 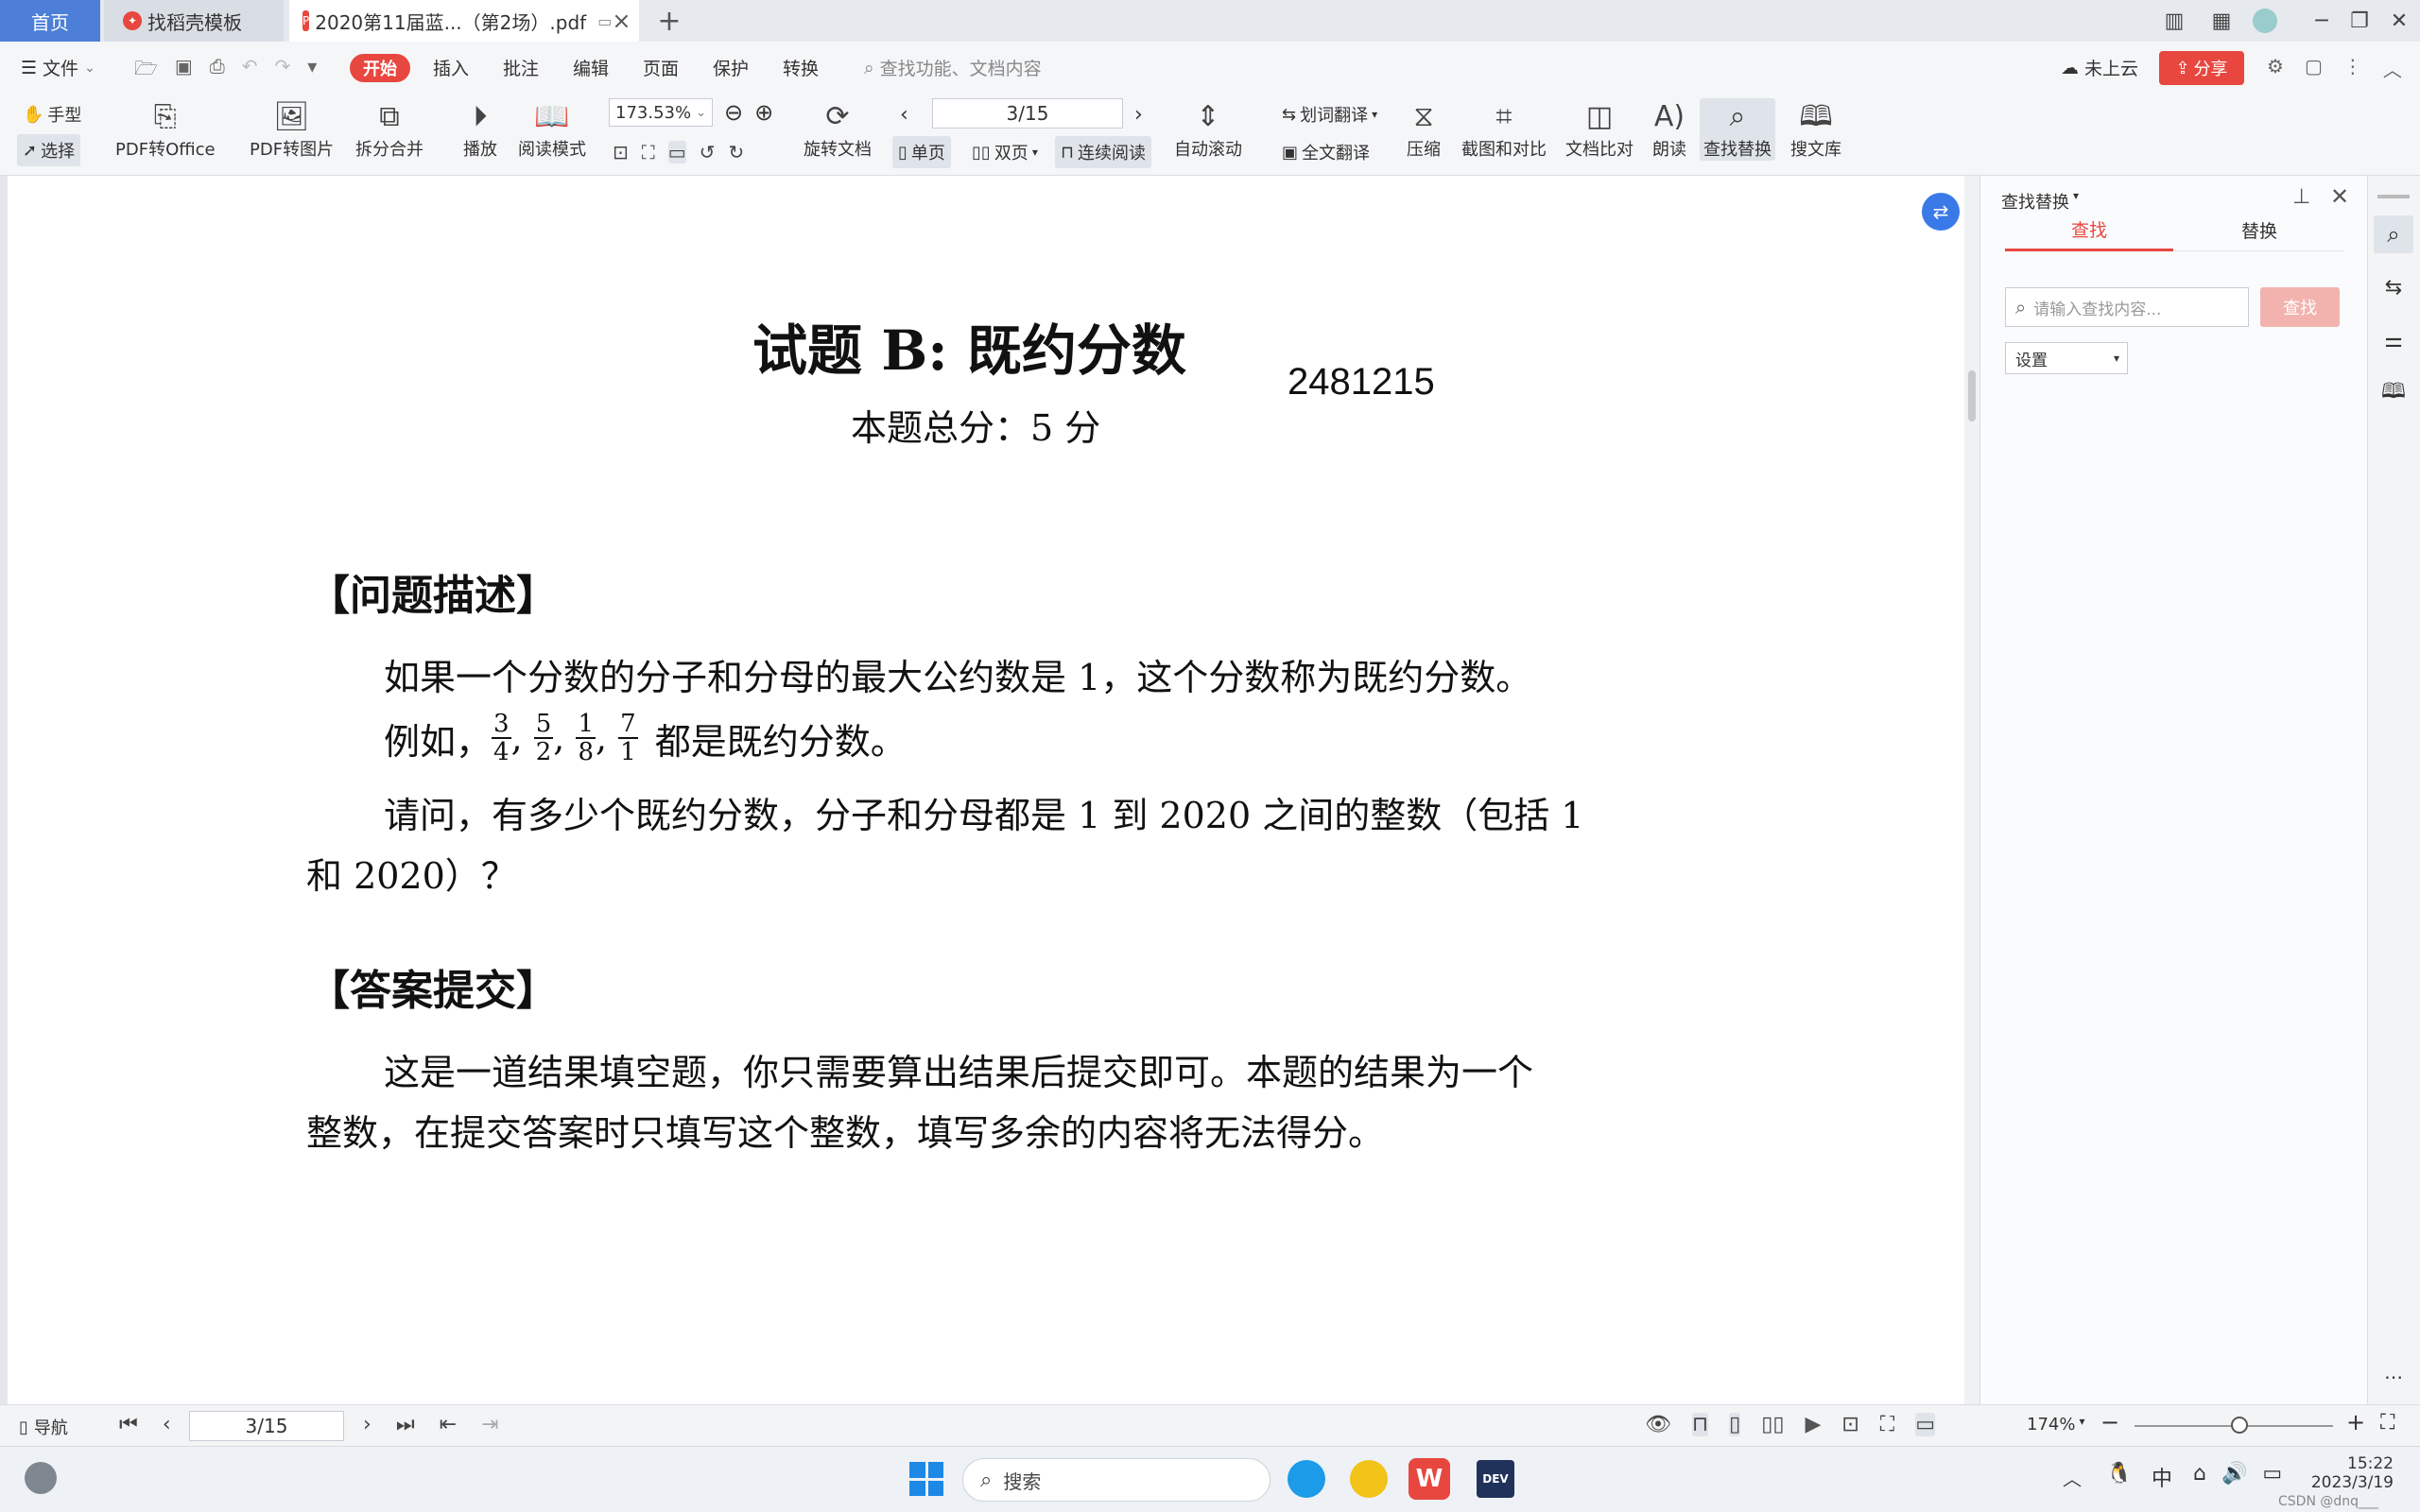 What do you see at coordinates (1329, 114) in the screenshot?
I see `word-translate-button: ⇆ 划词翻译 ▾` at bounding box center [1329, 114].